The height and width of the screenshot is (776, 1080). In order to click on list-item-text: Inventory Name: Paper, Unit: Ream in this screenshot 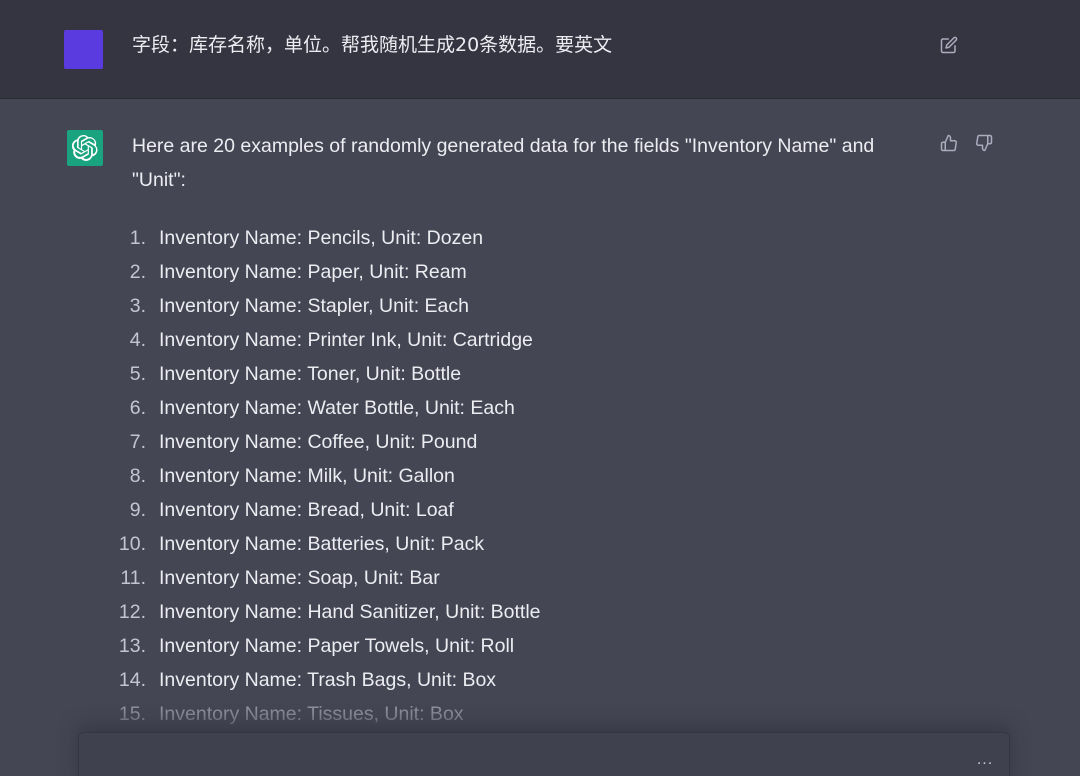, I will do `click(313, 272)`.